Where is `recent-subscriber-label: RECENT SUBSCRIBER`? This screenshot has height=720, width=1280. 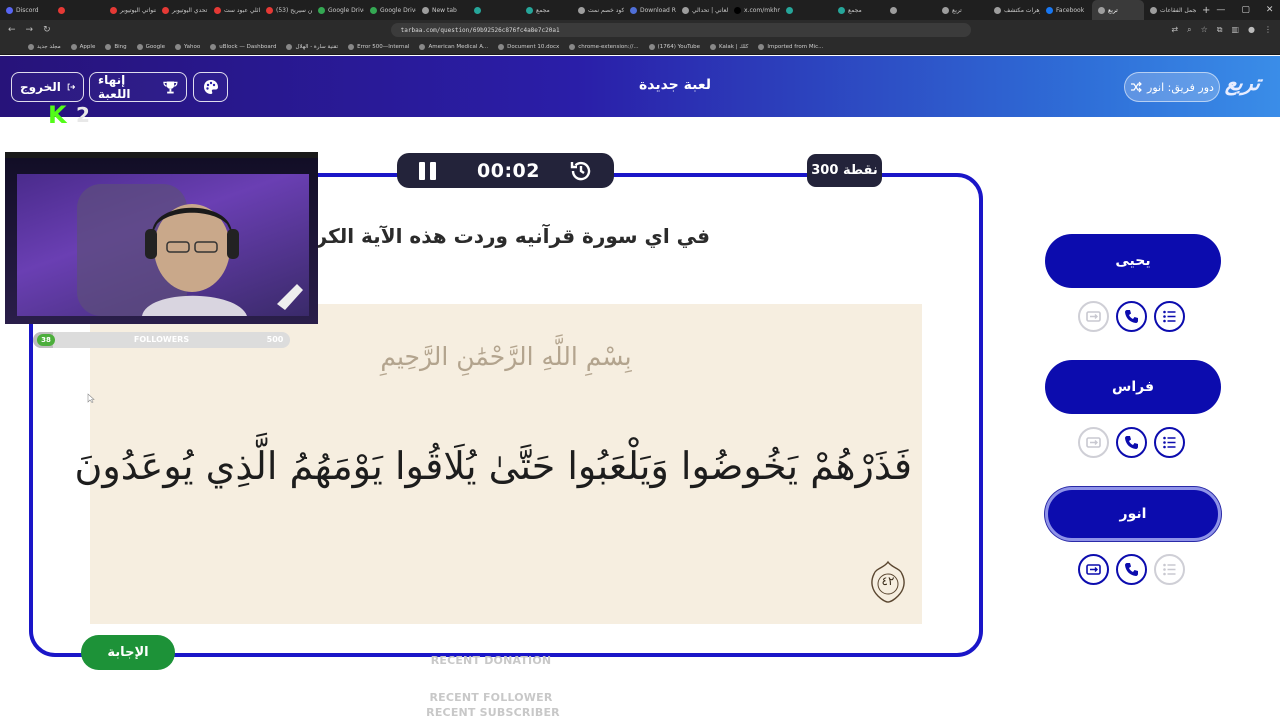 recent-subscriber-label: RECENT SUBSCRIBER is located at coordinates (493, 712).